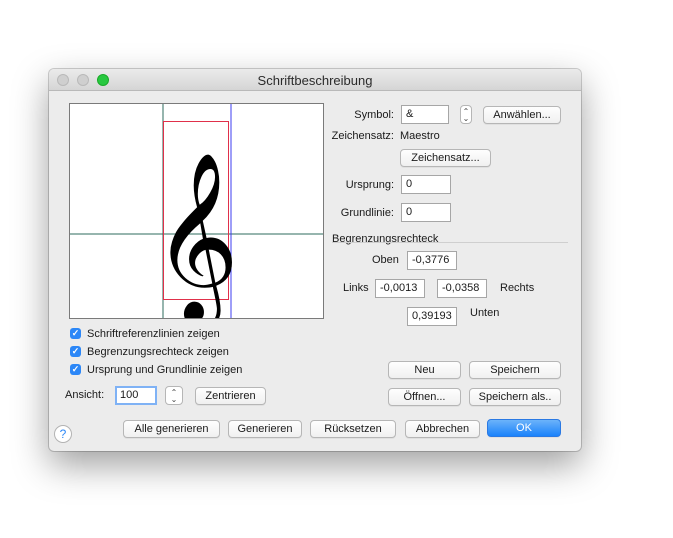 Image resolution: width=673 pixels, height=538 pixels. Describe the element at coordinates (369, 185) in the screenshot. I see `origin-label: Ursprung:` at that location.